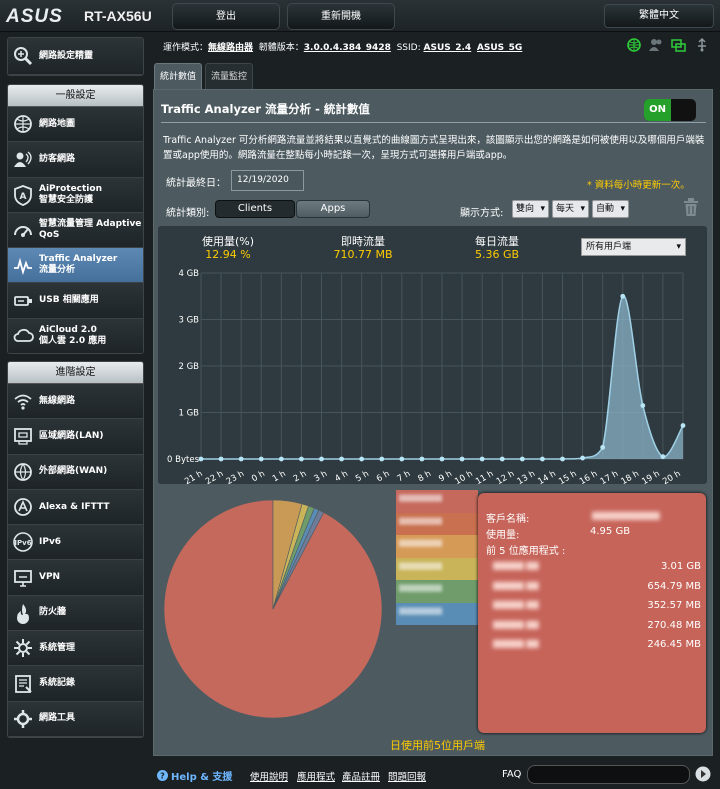  I want to click on page-title: Traffic Analyzer 流量分析 - 統計數值, so click(265, 109).